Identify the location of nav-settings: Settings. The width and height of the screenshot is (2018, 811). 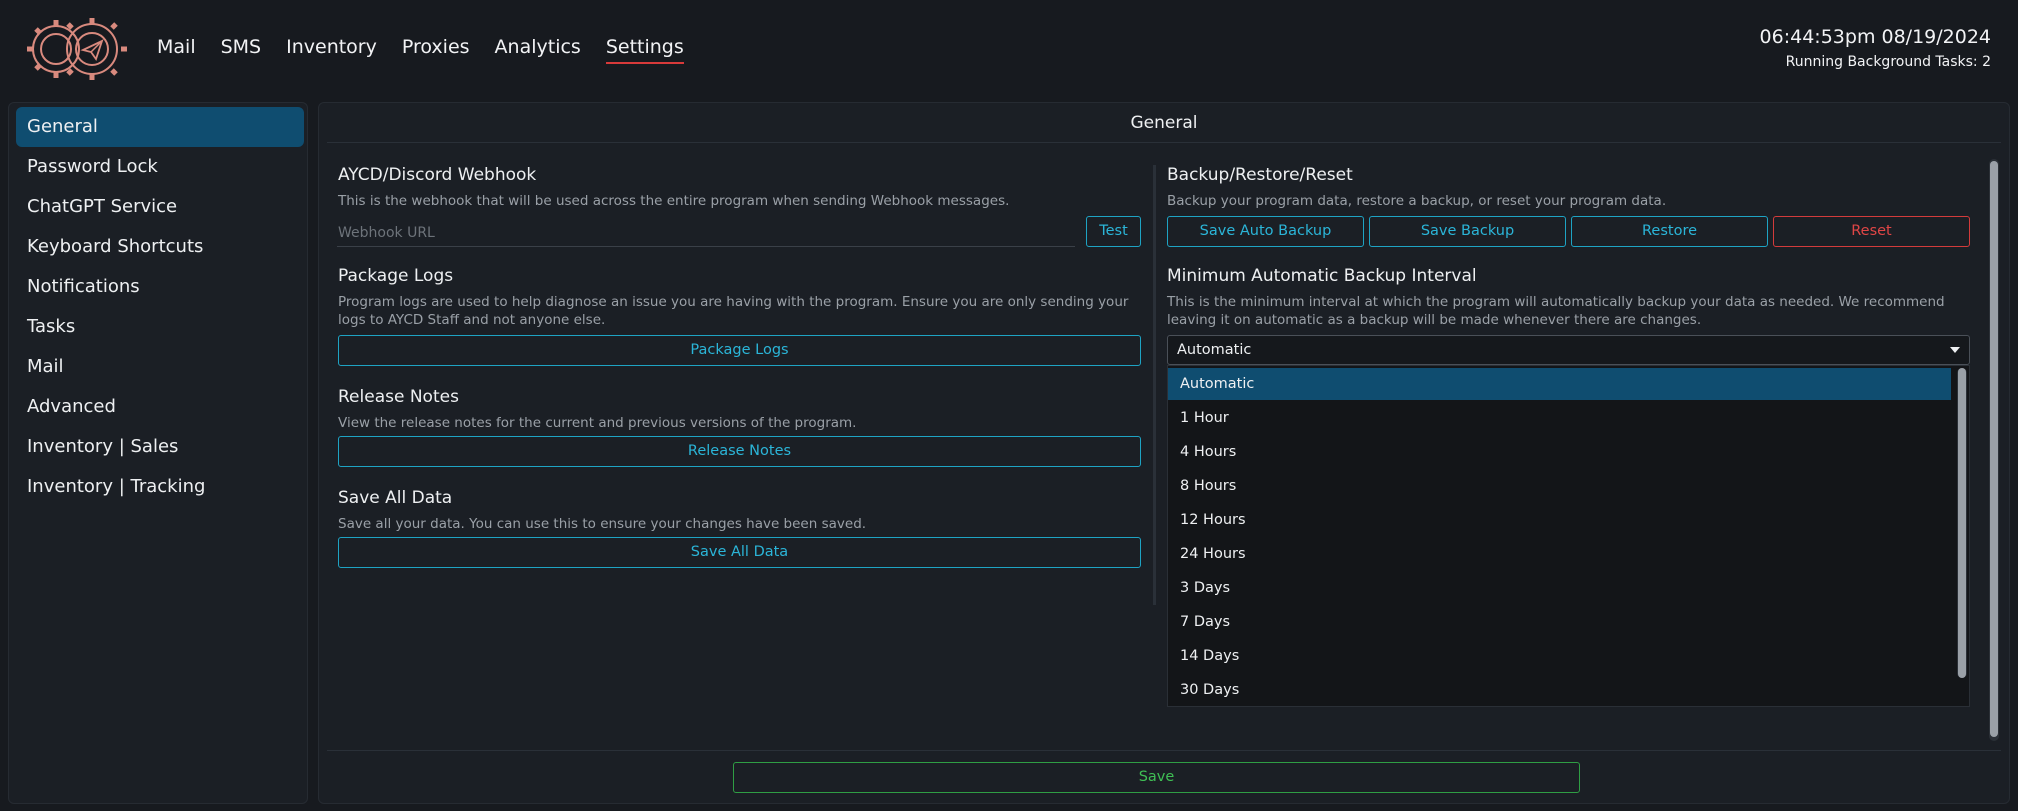
(644, 50).